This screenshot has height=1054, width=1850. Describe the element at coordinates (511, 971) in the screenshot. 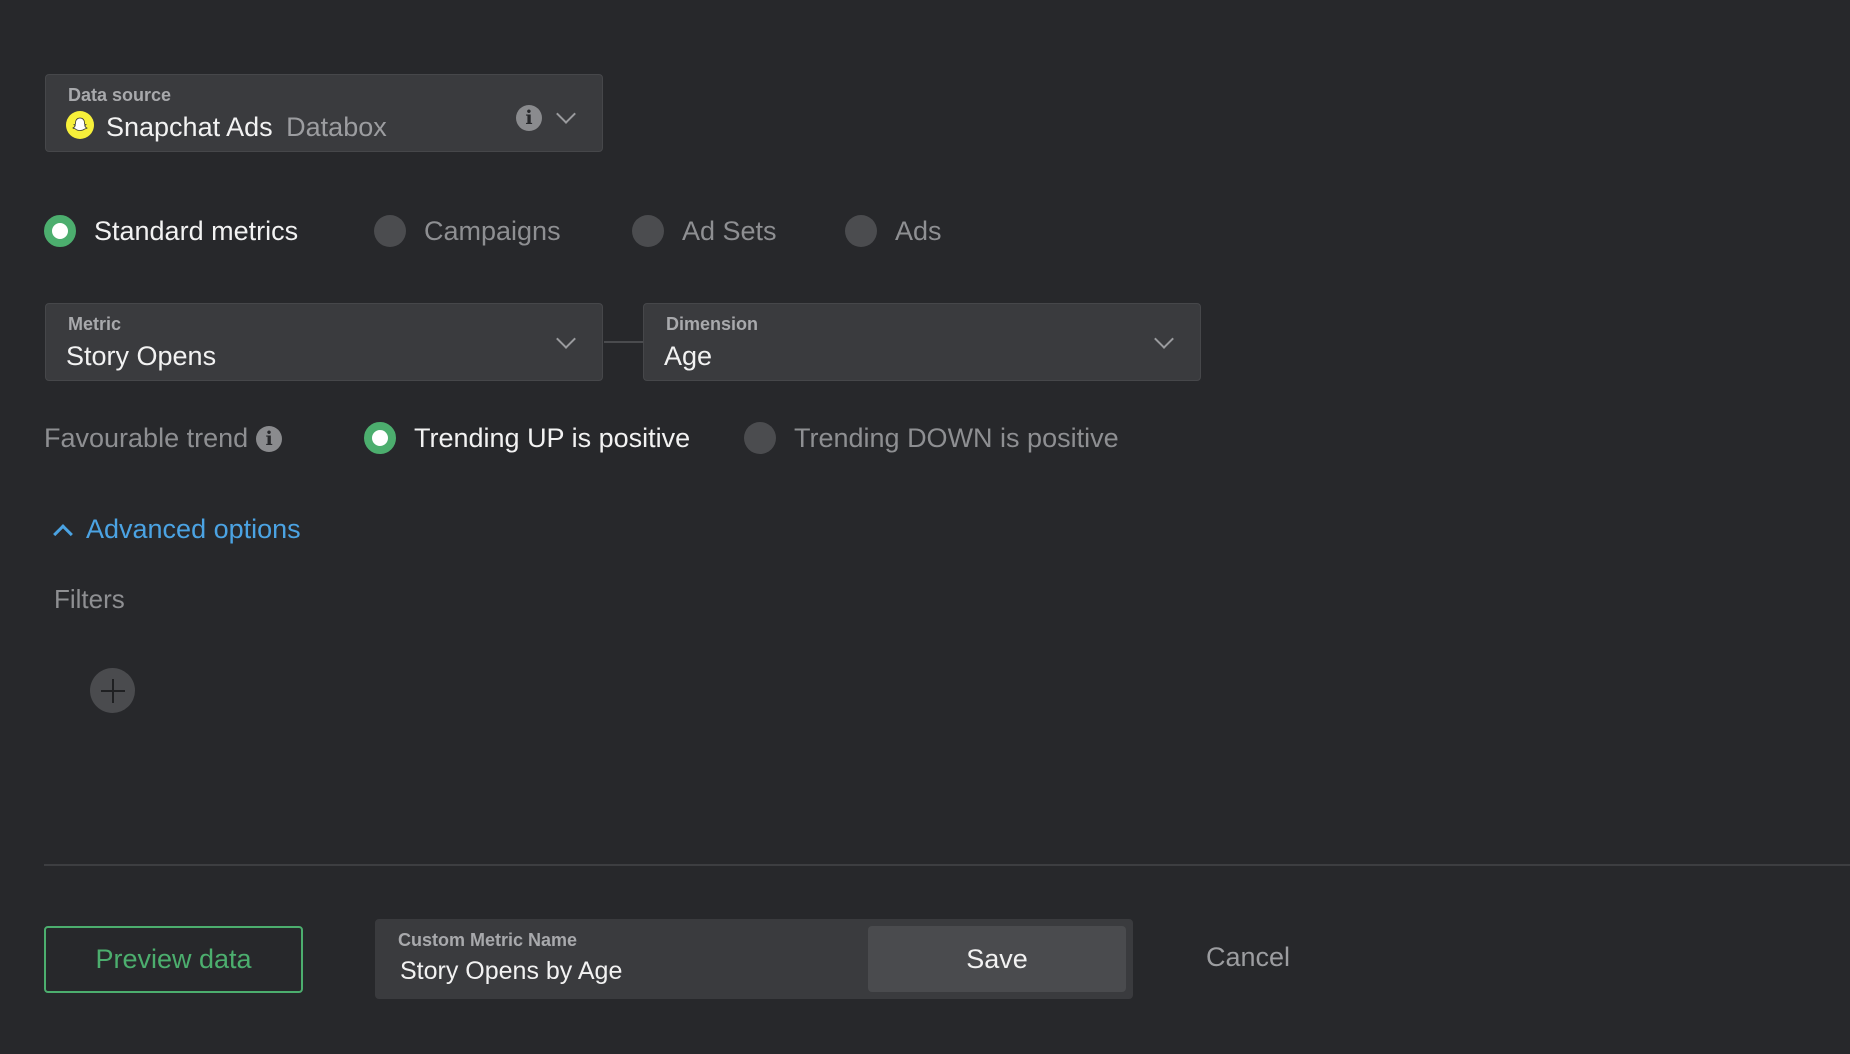

I see `custom-metric-name-input: Story Opens by Age` at that location.